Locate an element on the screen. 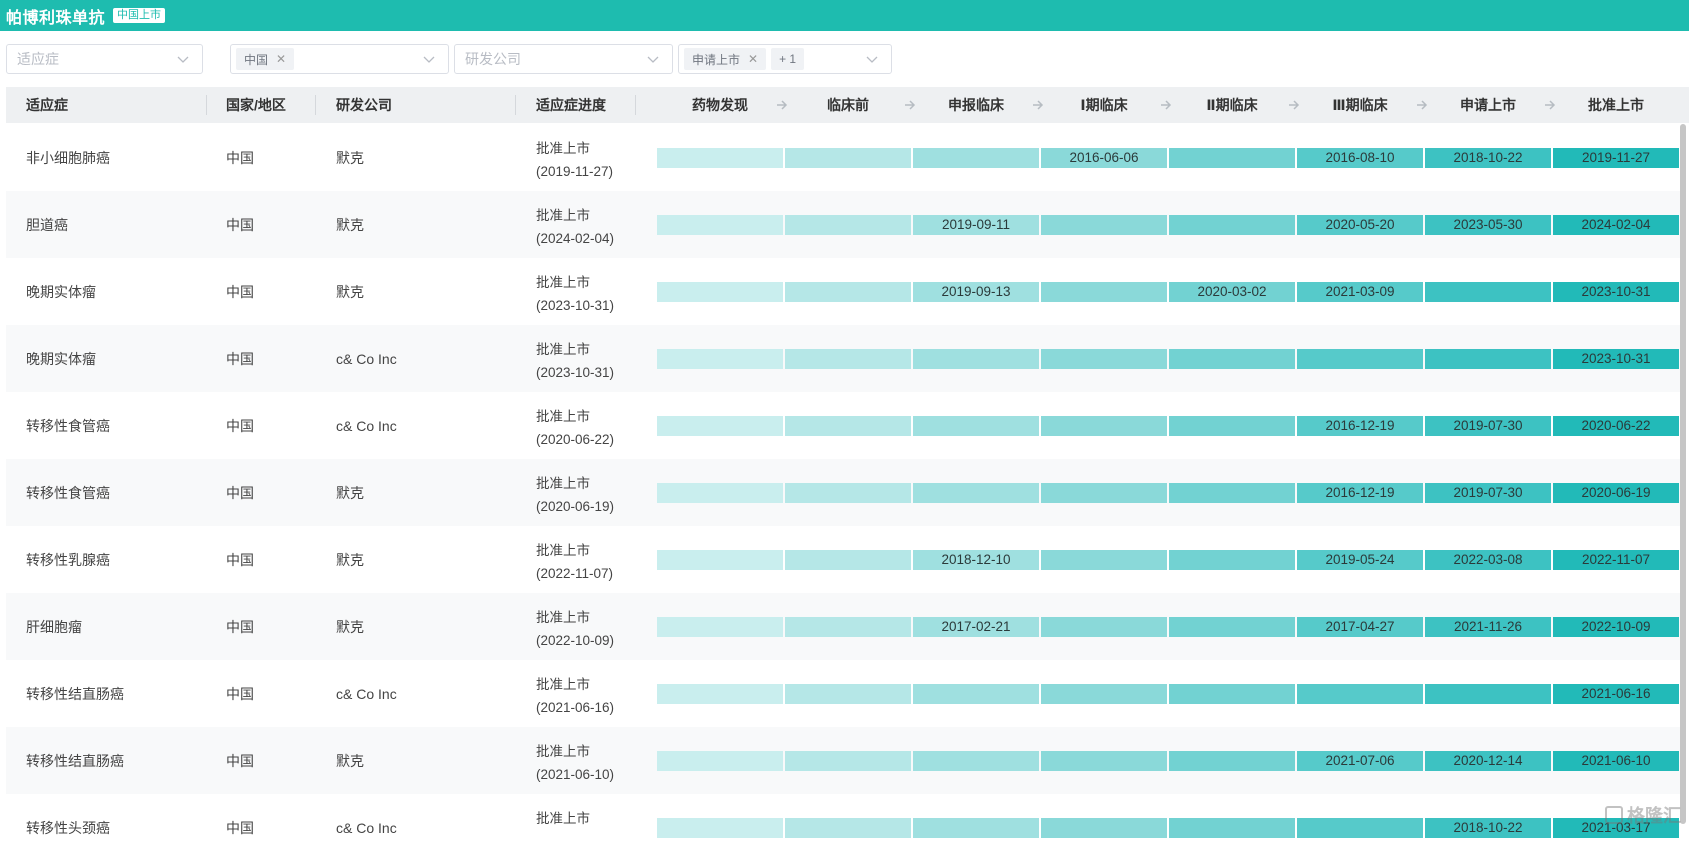 This screenshot has width=1689, height=861. progress-date: (2019-11-27) is located at coordinates (575, 171).